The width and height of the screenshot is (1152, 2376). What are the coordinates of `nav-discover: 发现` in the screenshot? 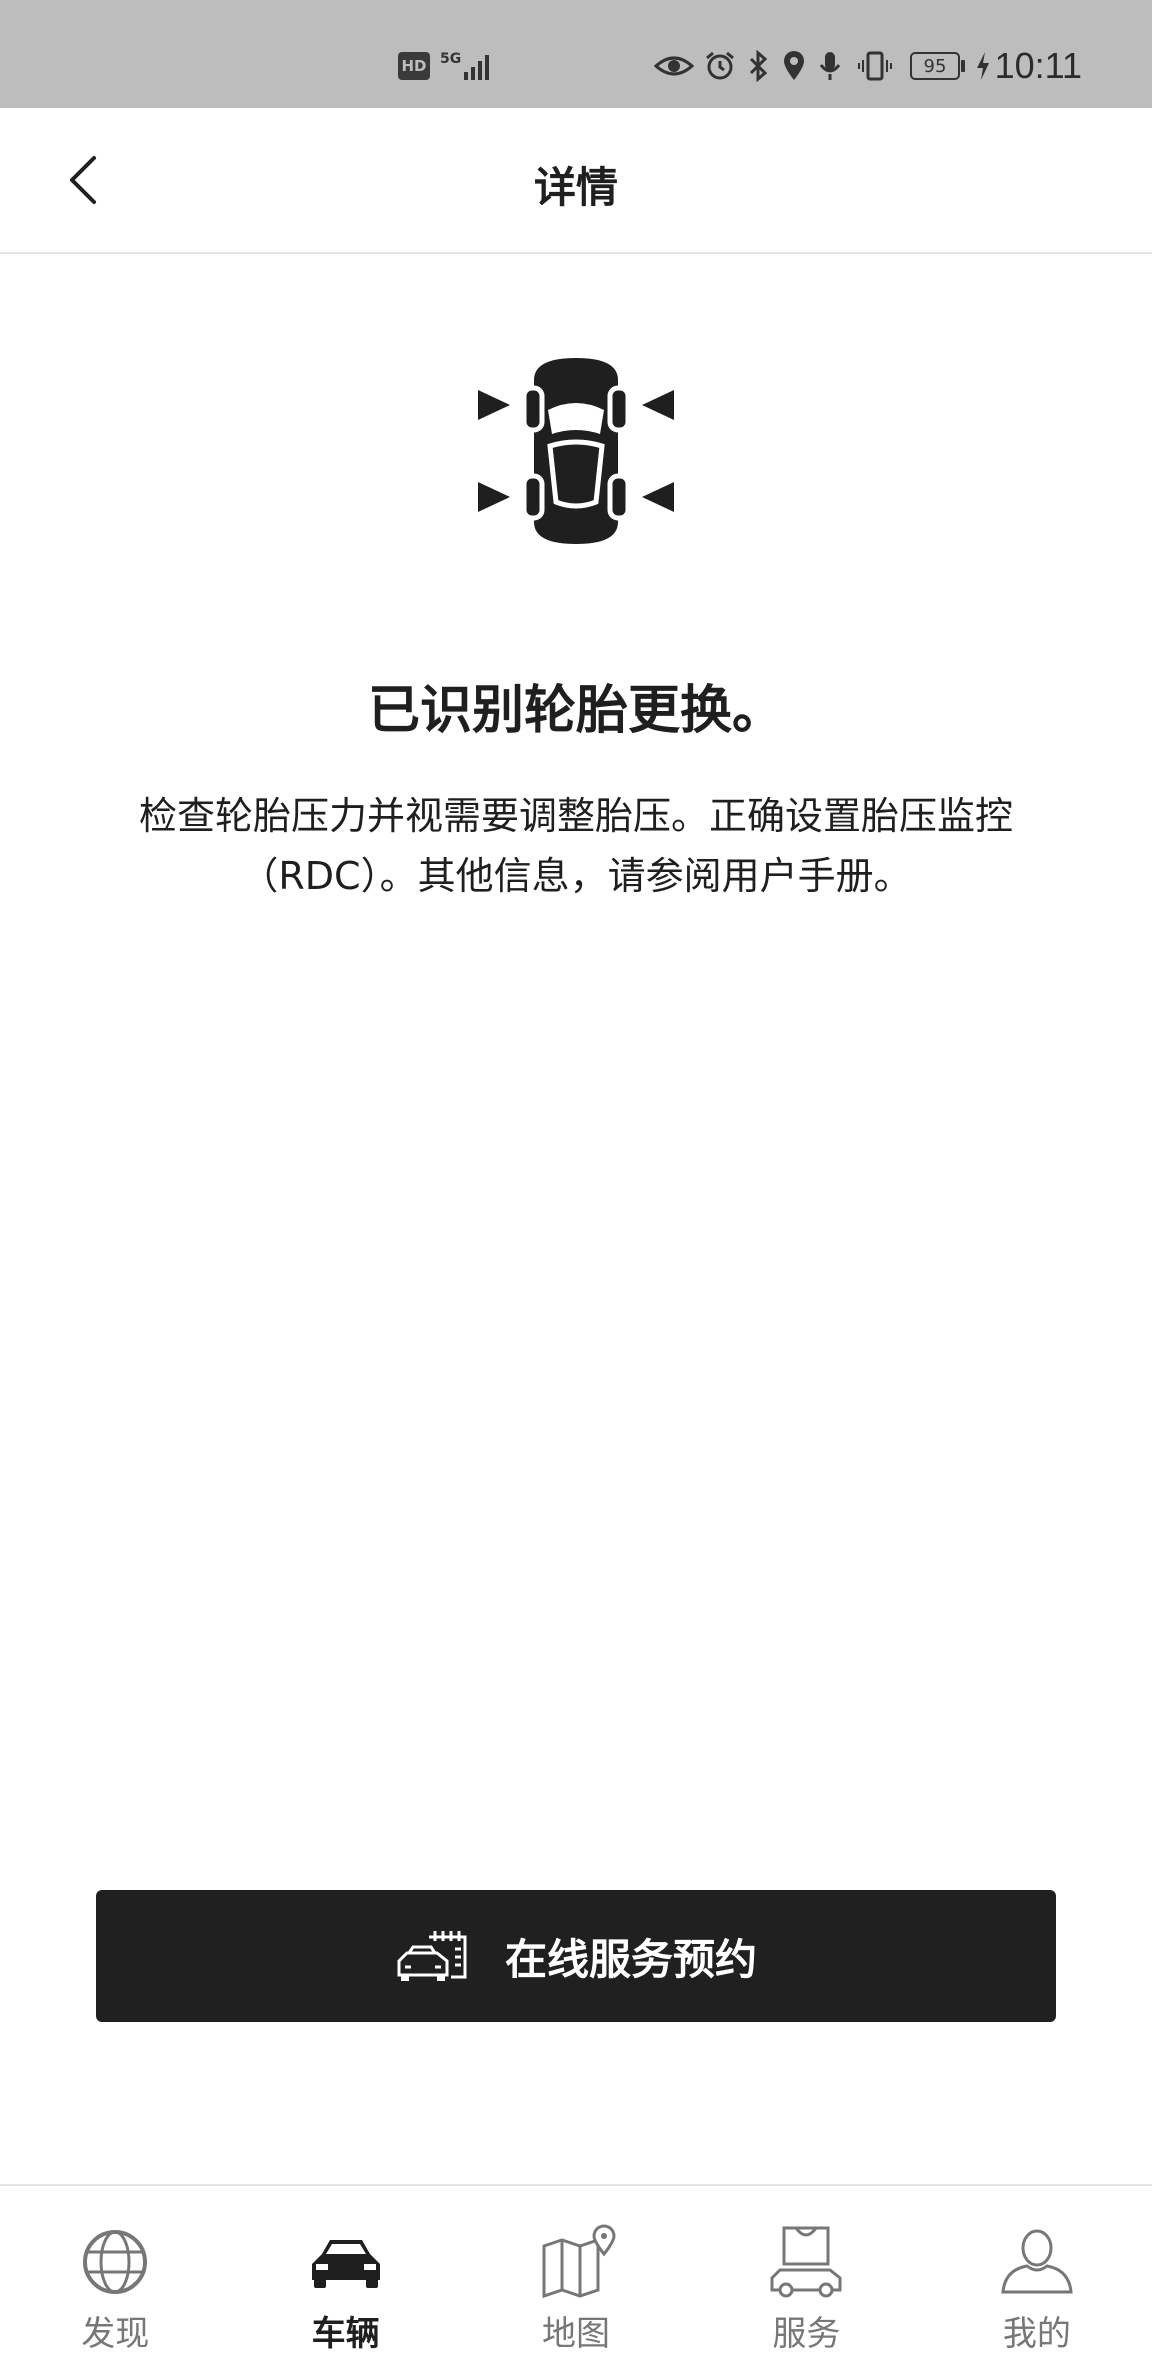 It's located at (115, 2281).